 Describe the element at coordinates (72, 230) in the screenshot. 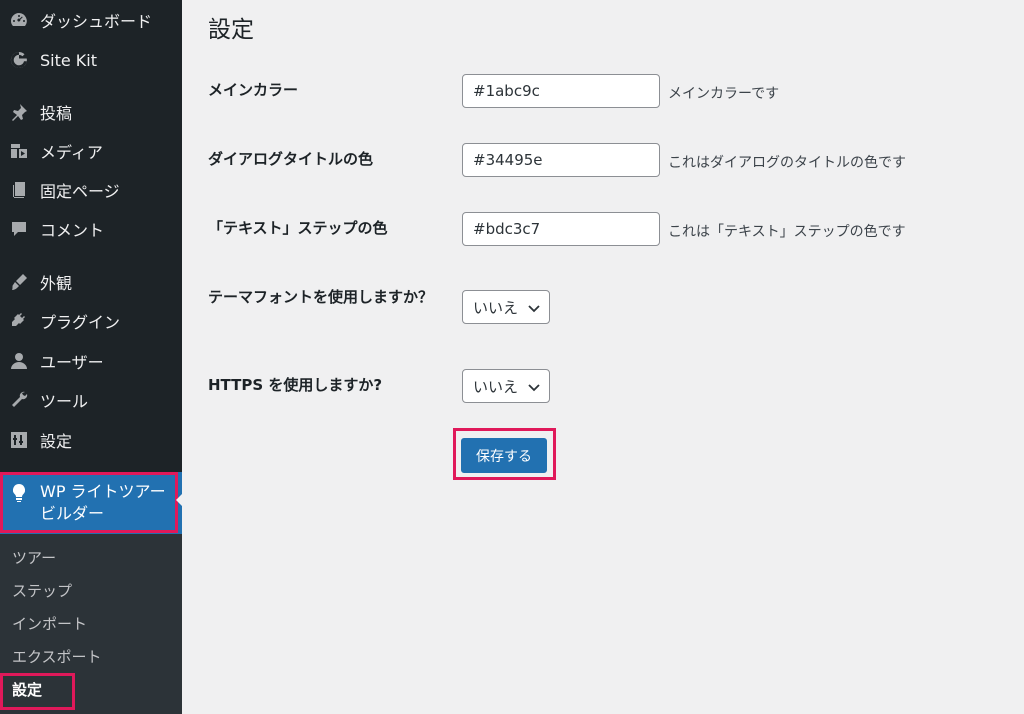

I see `sidebar-item-label: コメント` at that location.